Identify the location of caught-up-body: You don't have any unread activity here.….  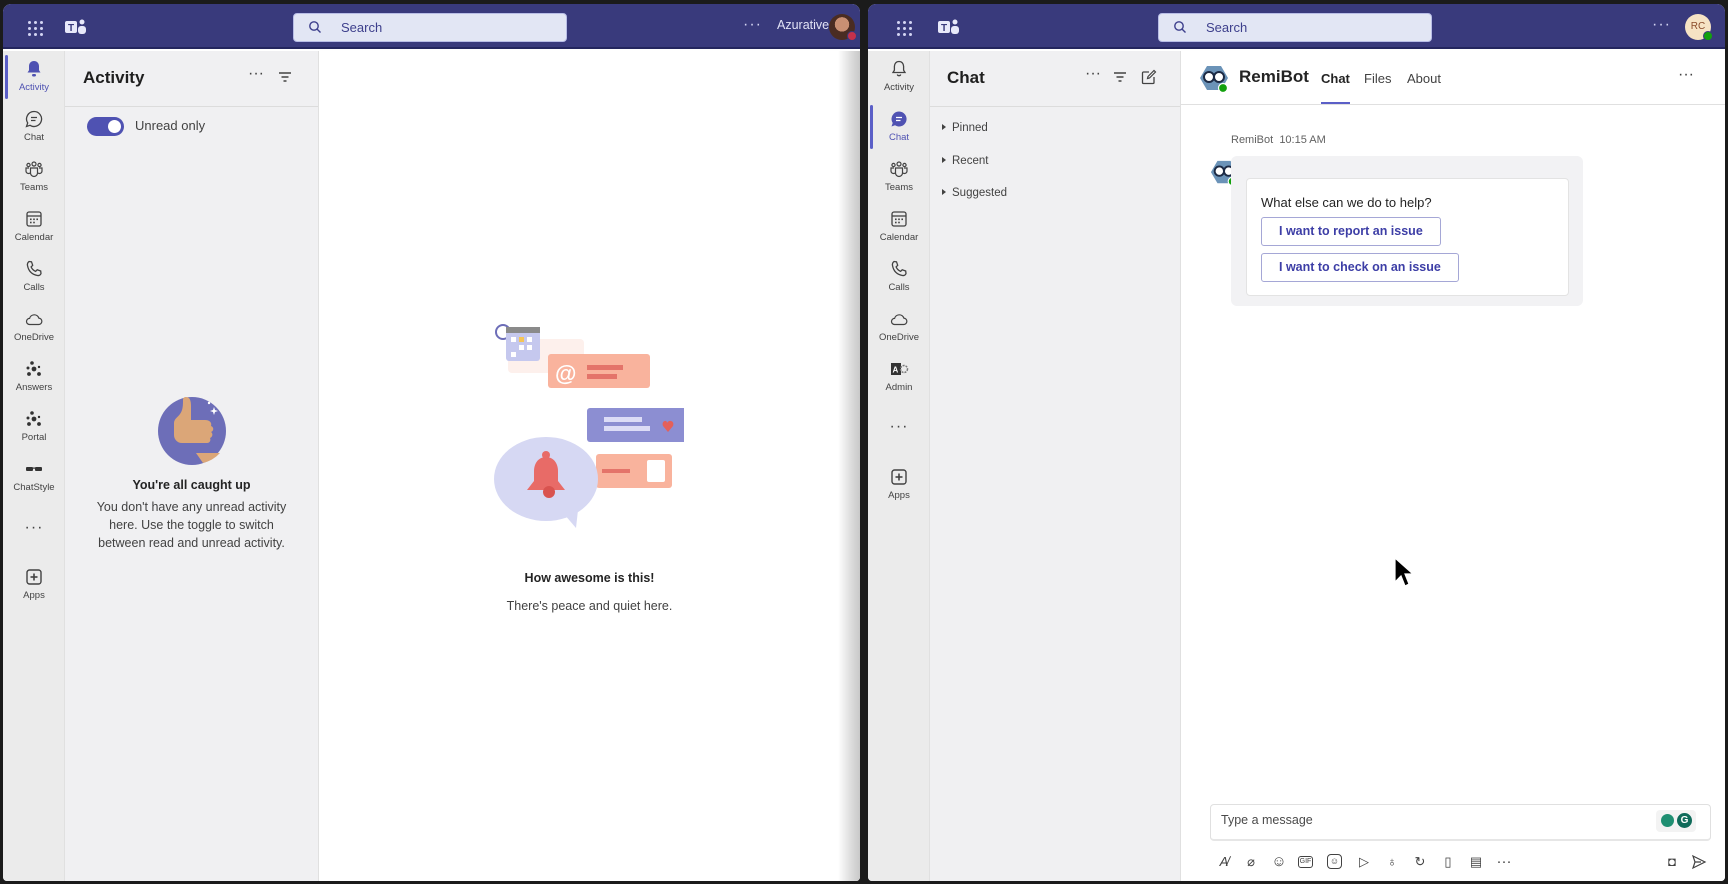
(191, 525).